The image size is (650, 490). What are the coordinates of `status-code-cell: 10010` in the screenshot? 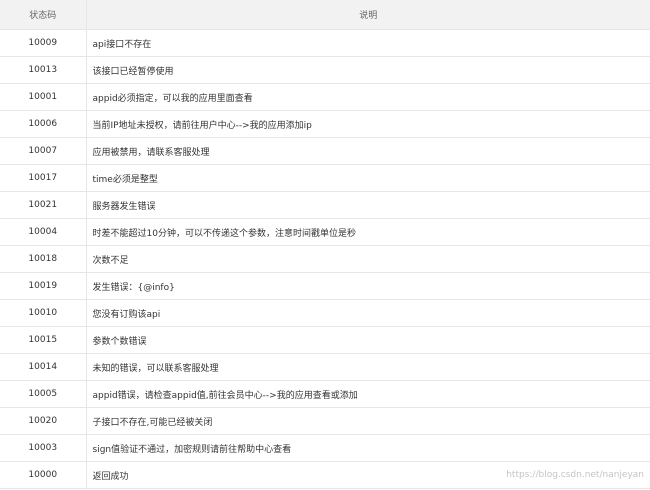 It's located at (43, 313).